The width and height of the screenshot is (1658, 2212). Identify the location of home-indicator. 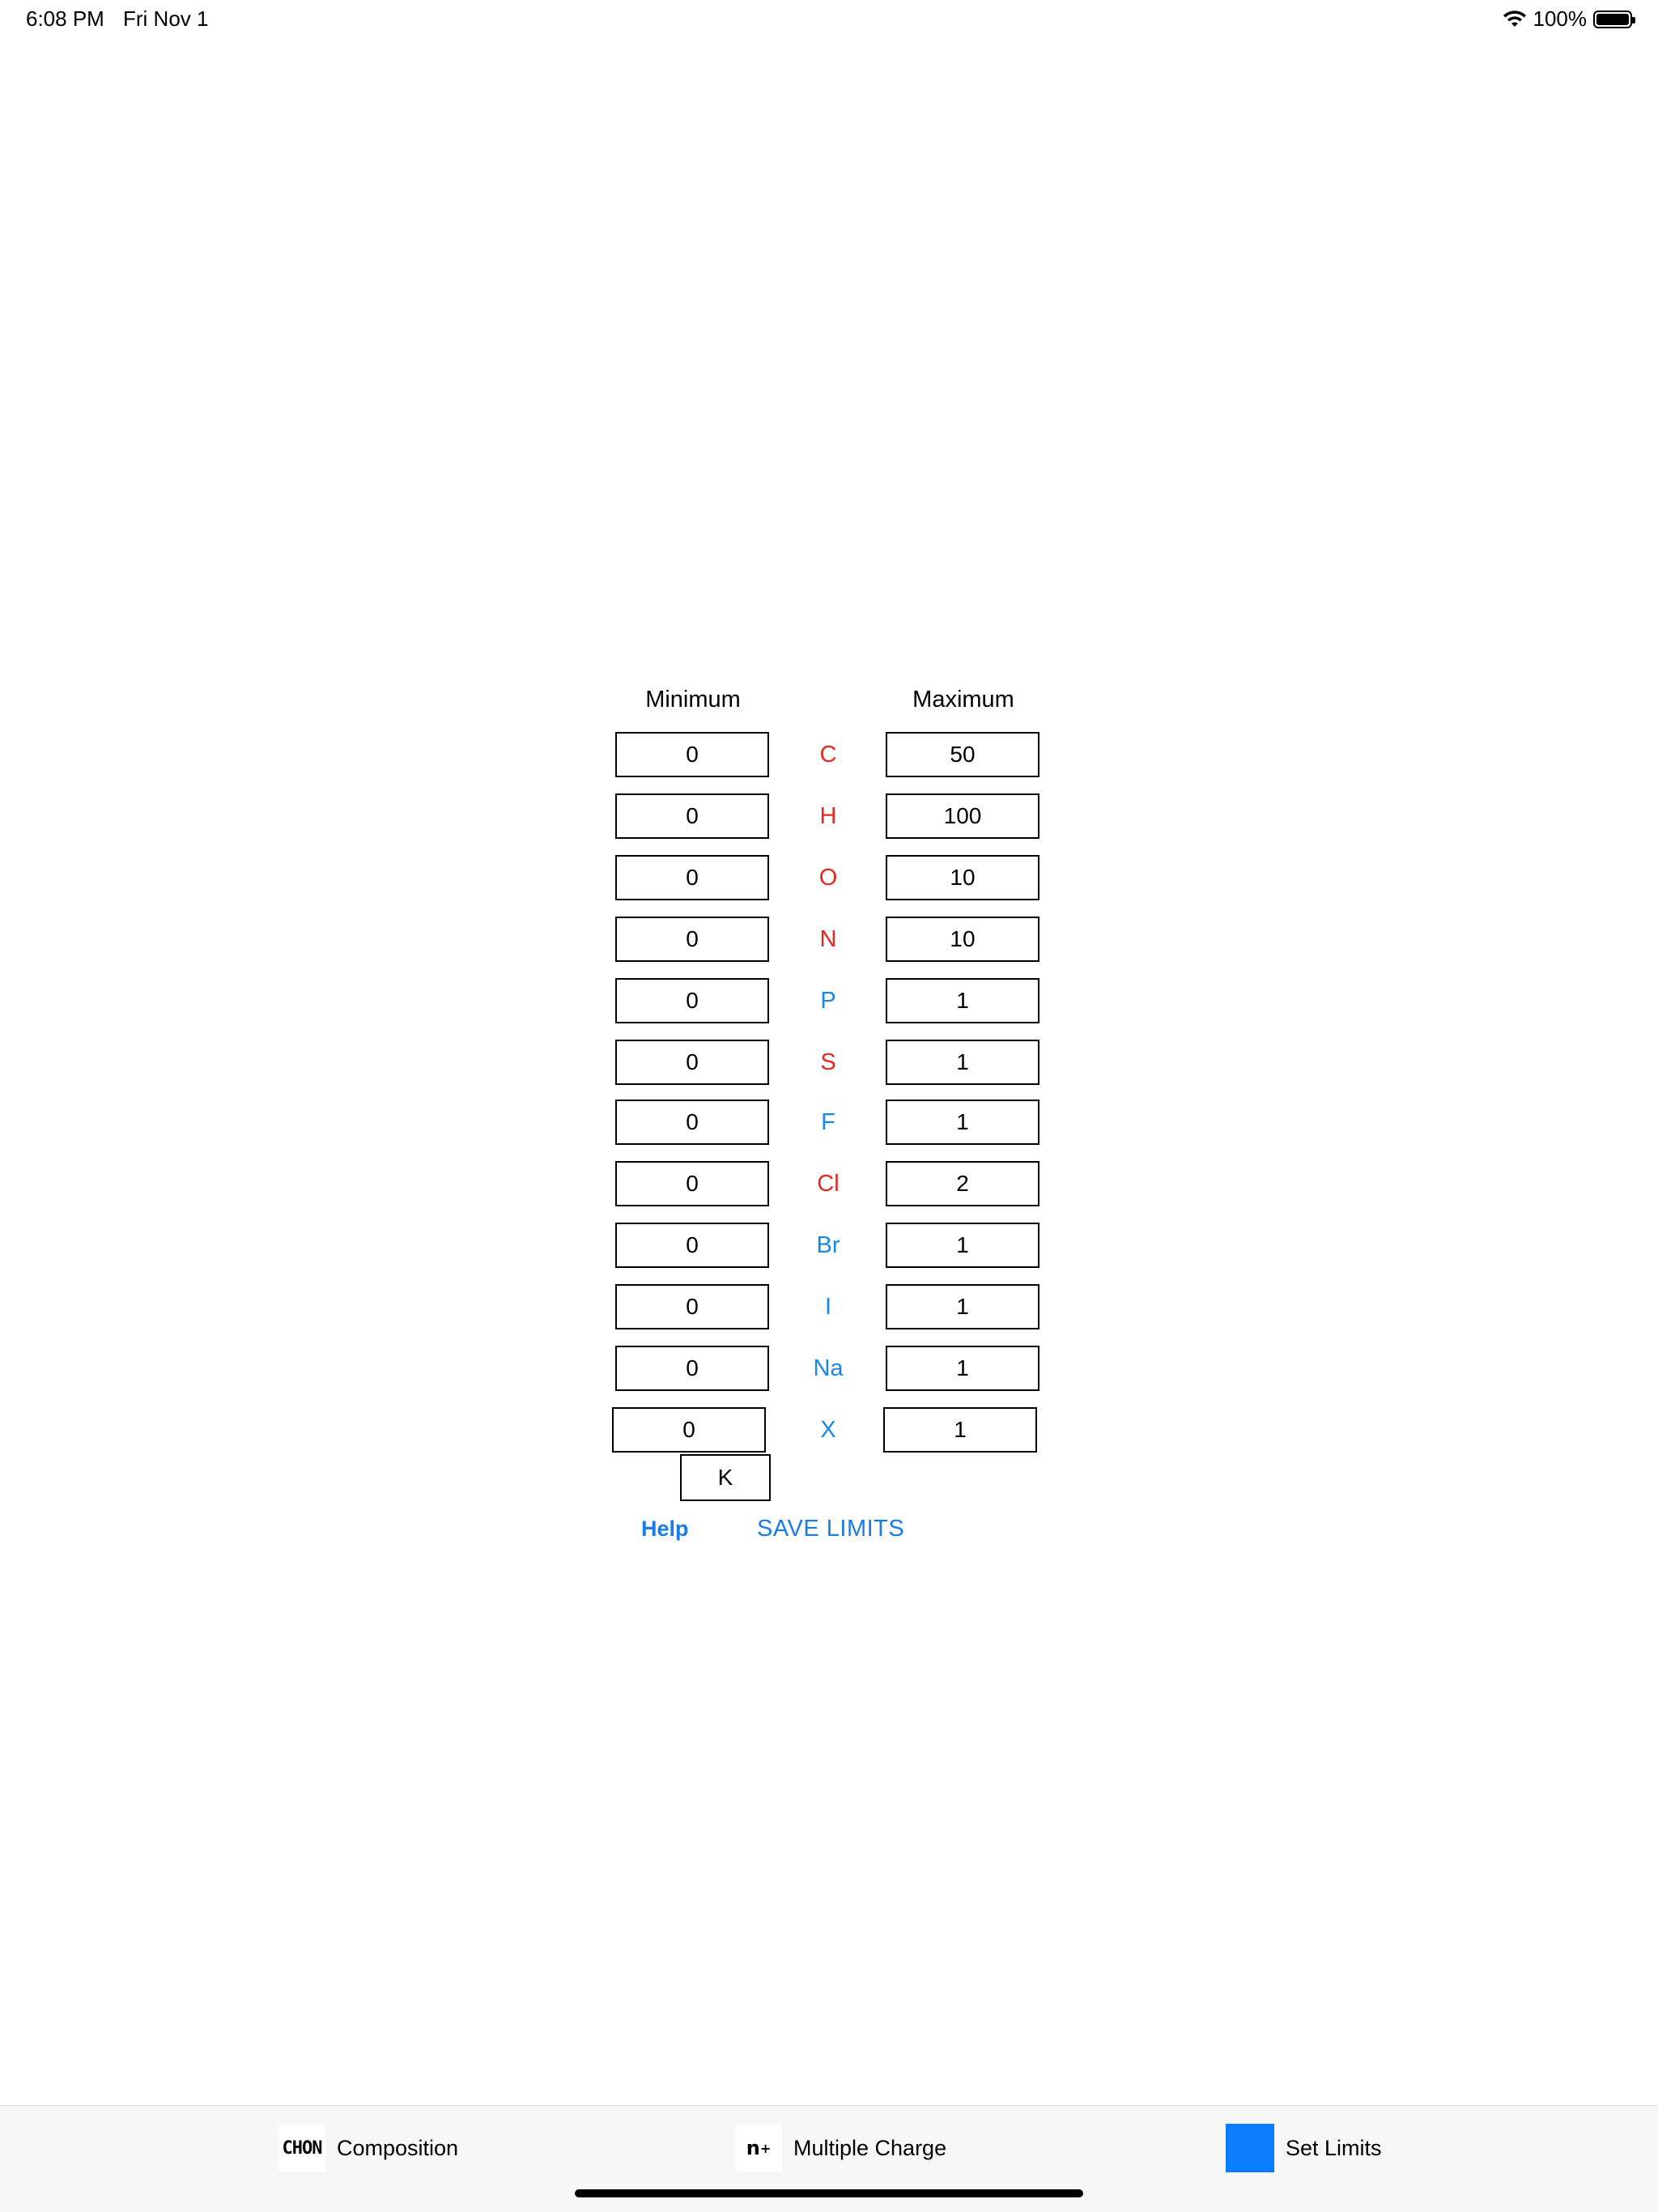
(829, 2193).